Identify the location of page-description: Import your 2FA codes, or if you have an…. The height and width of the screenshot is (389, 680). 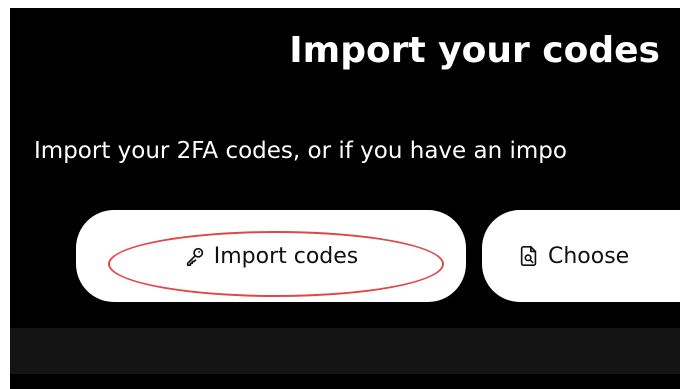
(300, 151).